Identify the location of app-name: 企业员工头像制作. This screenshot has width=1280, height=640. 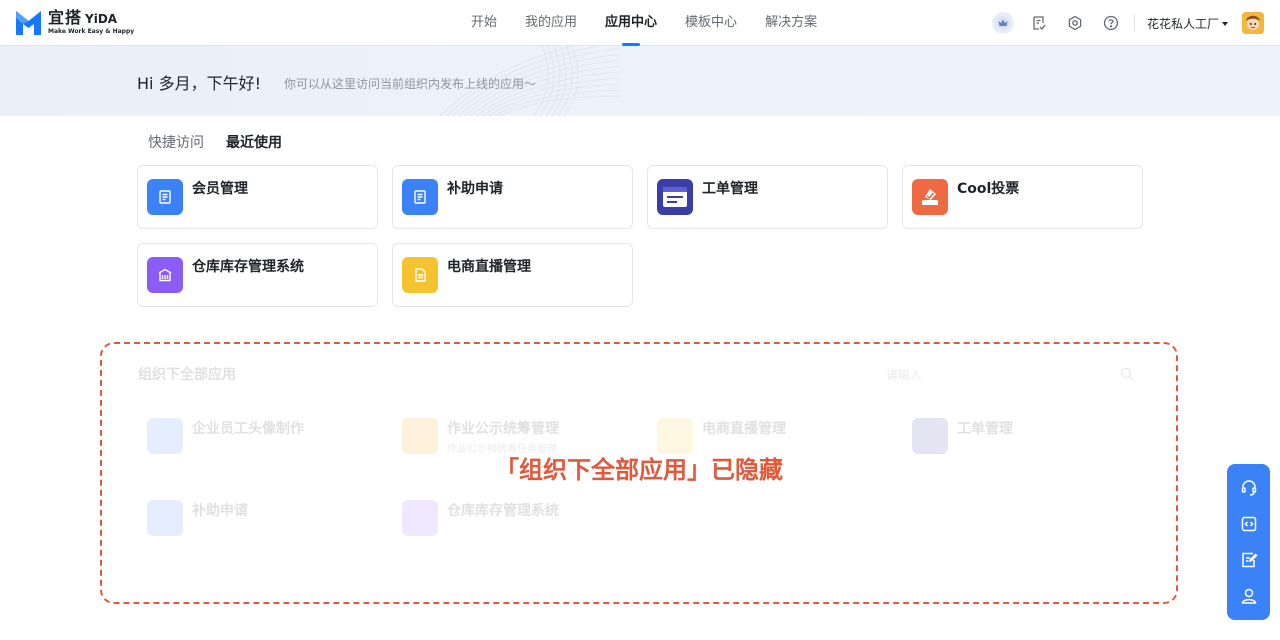
(248, 429).